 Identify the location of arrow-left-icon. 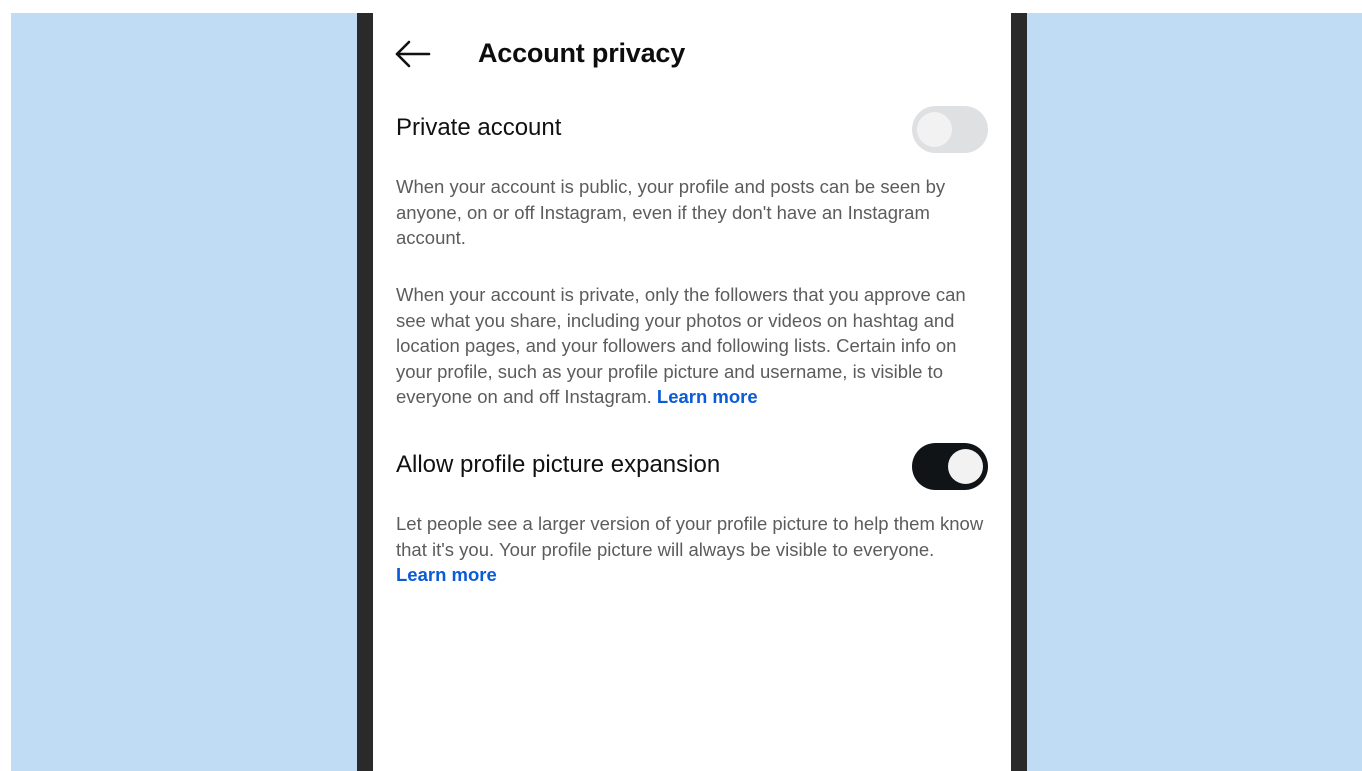
(413, 54).